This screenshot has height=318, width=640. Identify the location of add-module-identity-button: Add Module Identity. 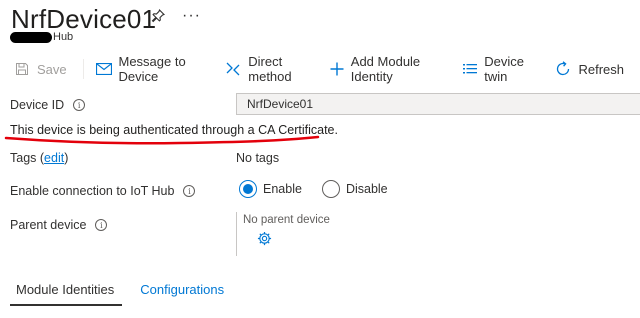
(388, 69).